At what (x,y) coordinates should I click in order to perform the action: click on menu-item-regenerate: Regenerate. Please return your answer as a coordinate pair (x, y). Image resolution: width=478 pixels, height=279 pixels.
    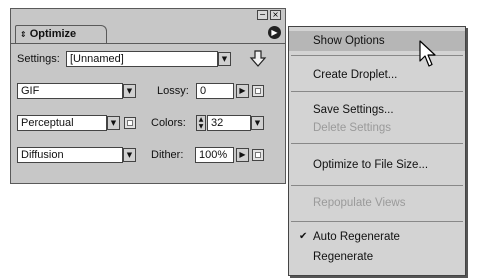
    Looking at the image, I should click on (377, 257).